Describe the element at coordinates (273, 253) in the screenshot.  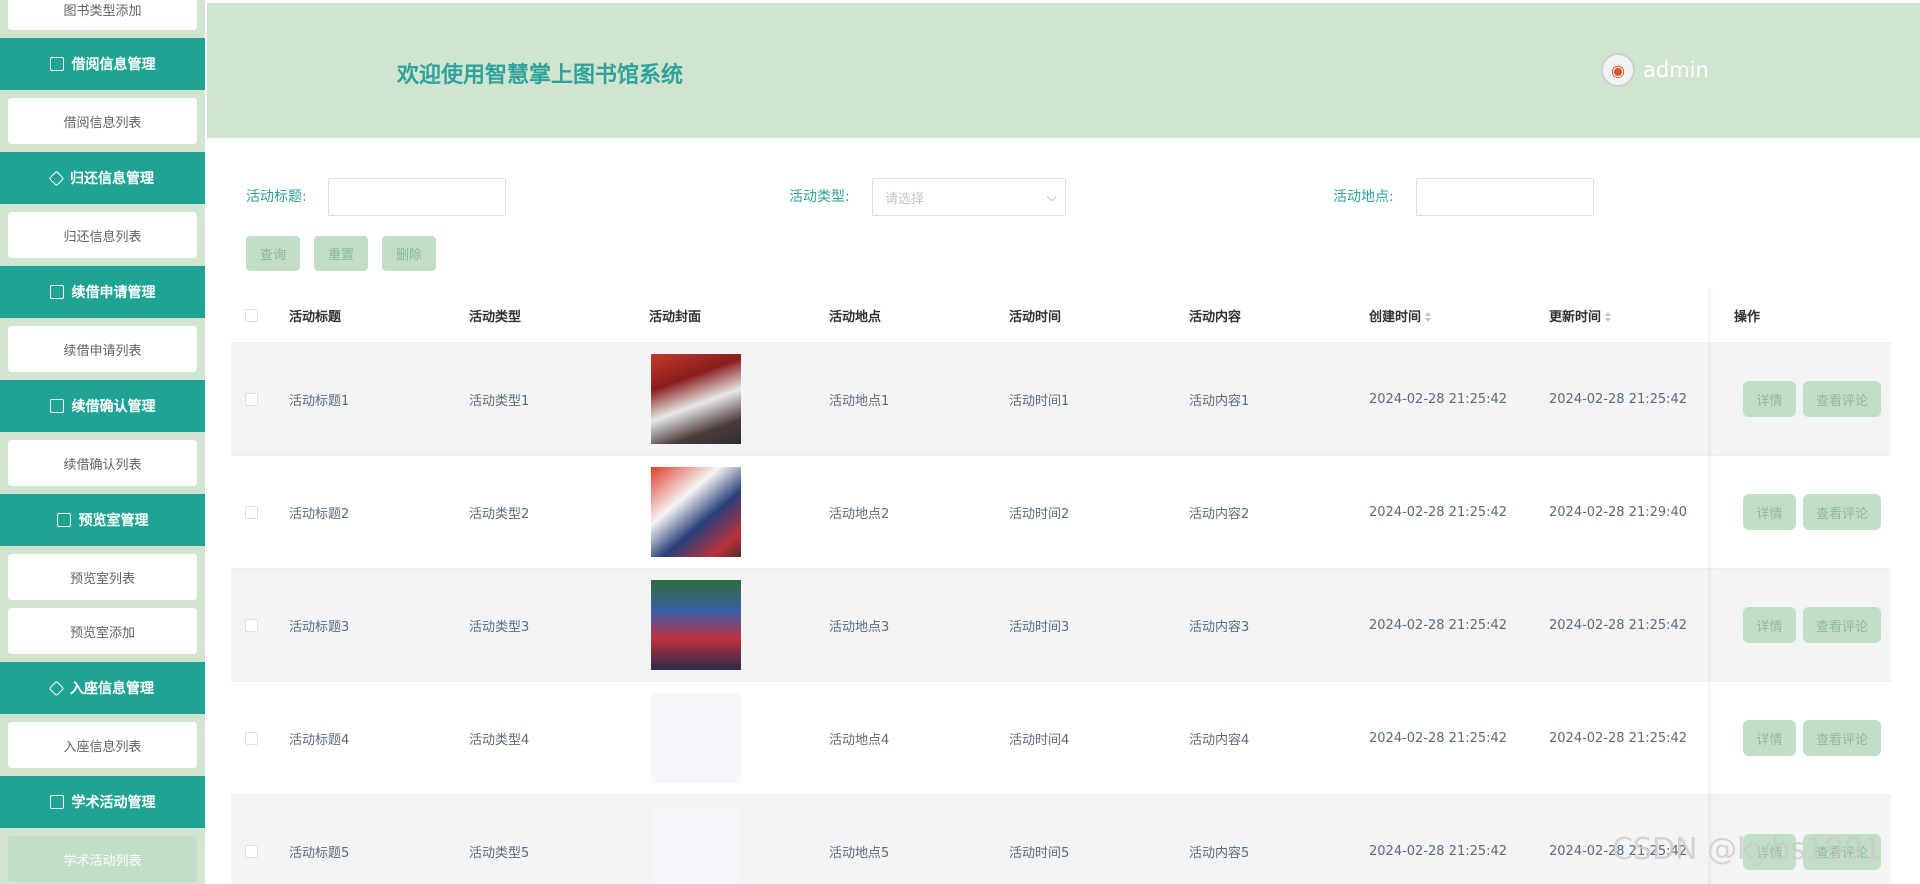
I see `query-button: 查询` at that location.